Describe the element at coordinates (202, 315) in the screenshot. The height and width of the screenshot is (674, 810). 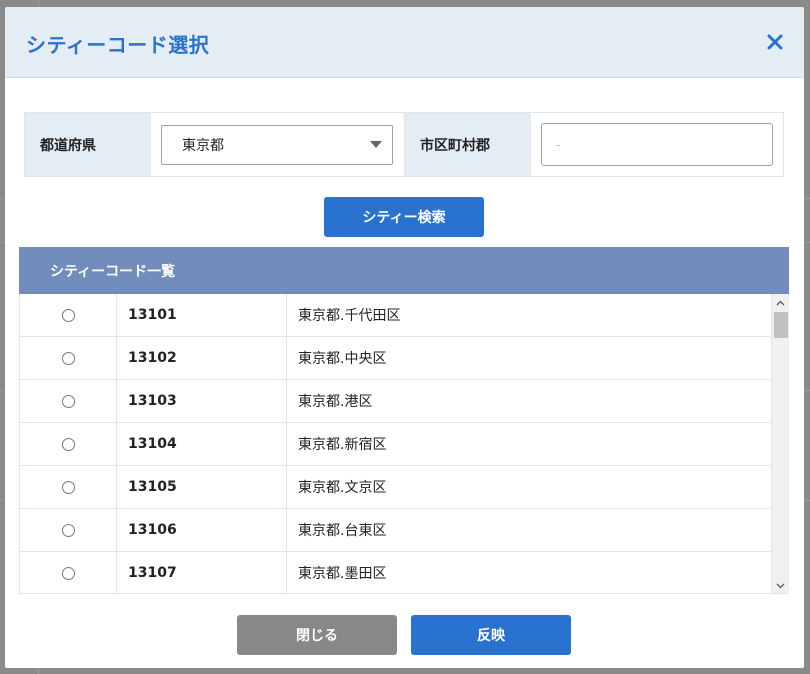
I see `city-code: 13101` at that location.